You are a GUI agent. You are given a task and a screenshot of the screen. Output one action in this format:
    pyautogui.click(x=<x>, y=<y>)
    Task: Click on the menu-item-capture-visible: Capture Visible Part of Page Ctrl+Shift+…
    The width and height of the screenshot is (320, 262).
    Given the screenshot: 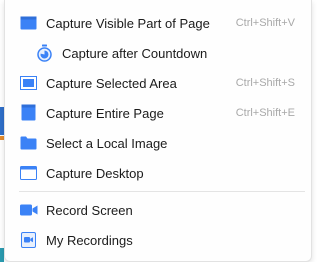 What is the action you would take?
    pyautogui.click(x=158, y=23)
    